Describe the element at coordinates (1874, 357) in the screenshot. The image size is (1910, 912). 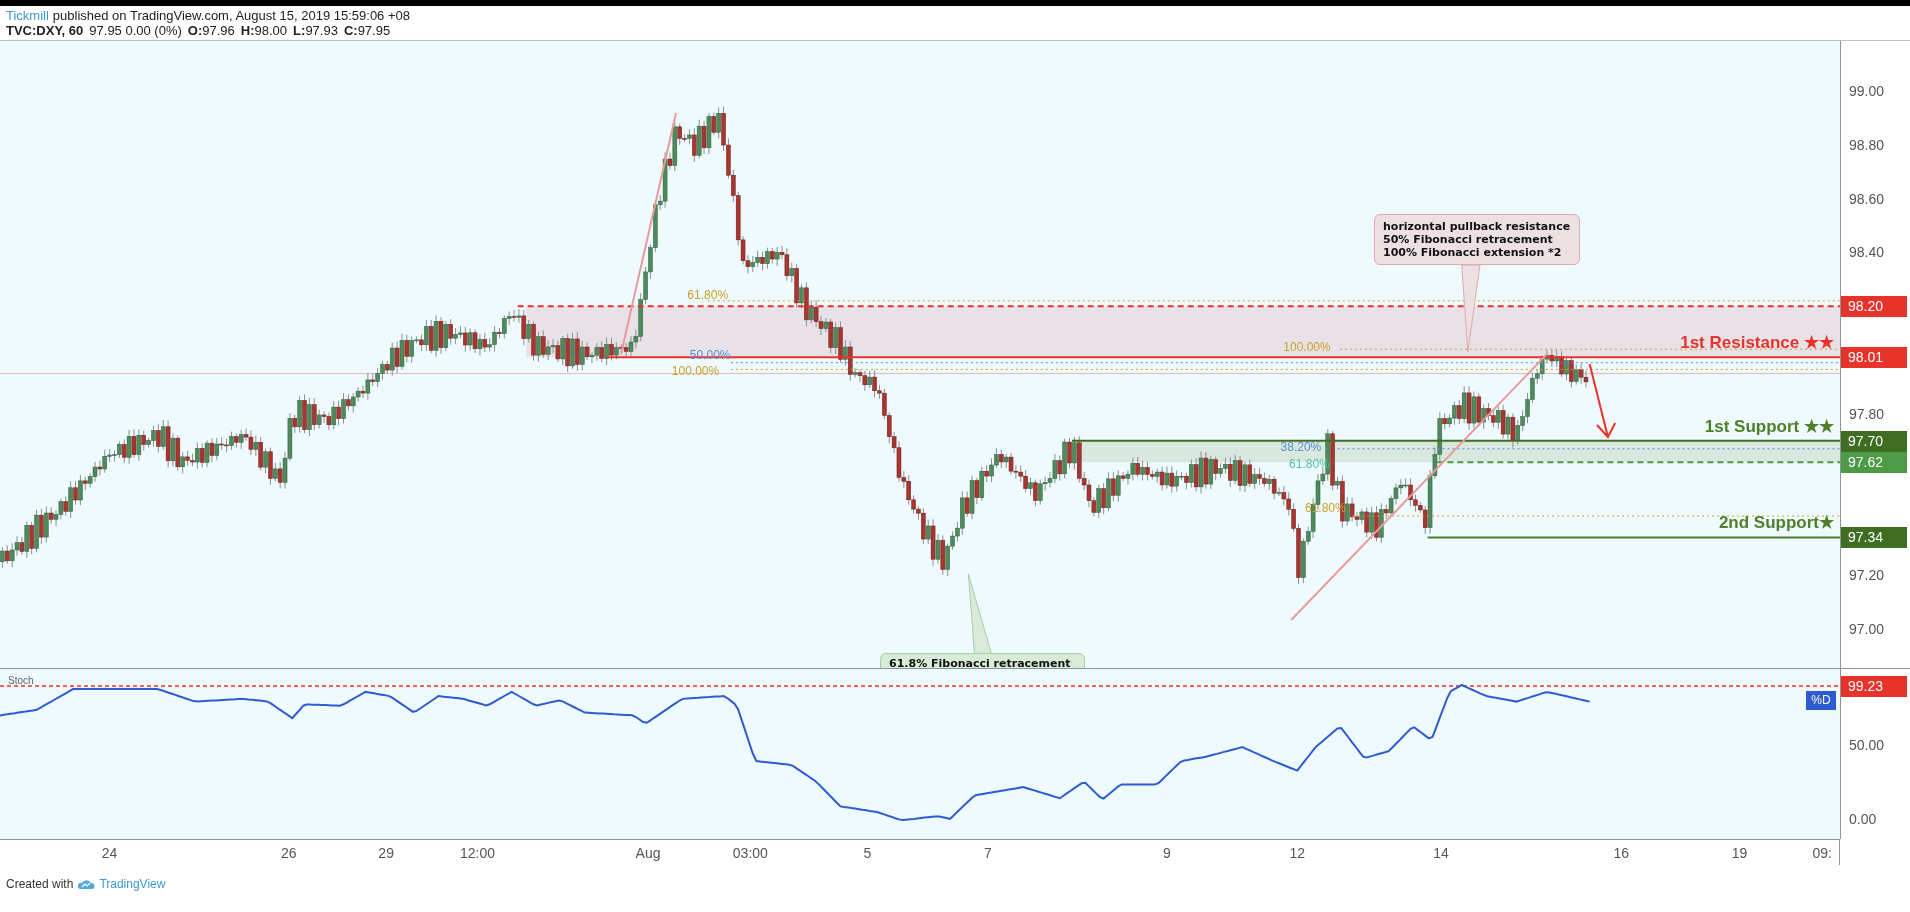
I see `price-badge: 98.01` at that location.